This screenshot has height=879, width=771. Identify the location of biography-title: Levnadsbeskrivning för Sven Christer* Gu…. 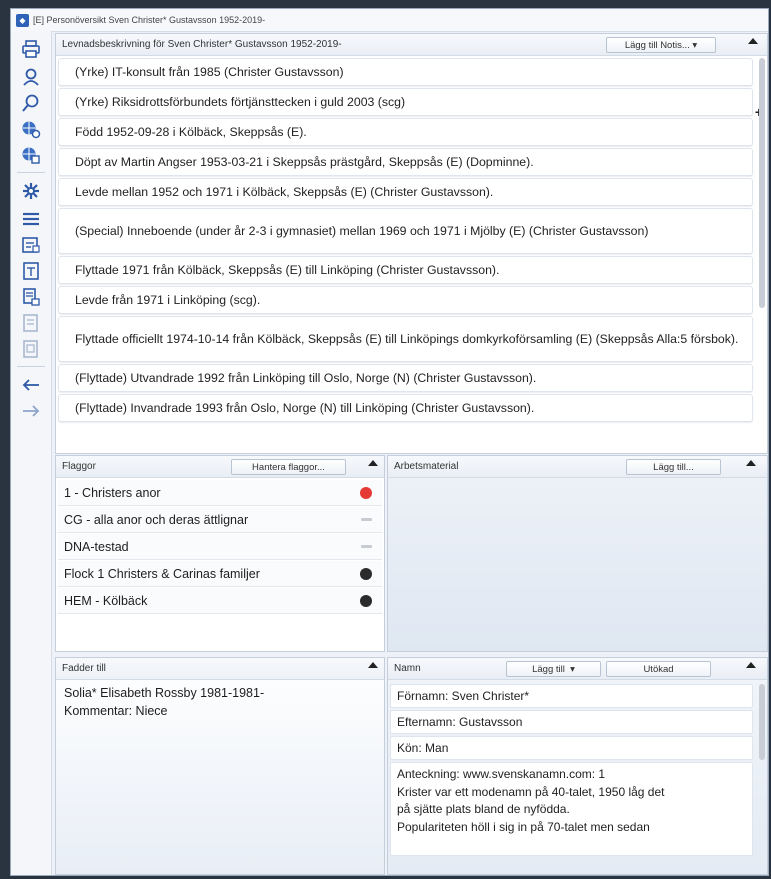
(202, 44).